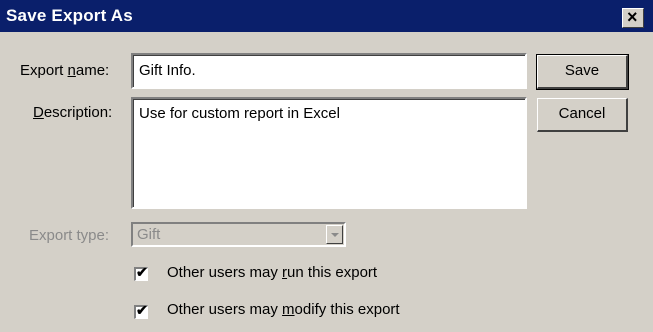 Image resolution: width=653 pixels, height=332 pixels. I want to click on export-name-value: Gift Info., so click(167, 70).